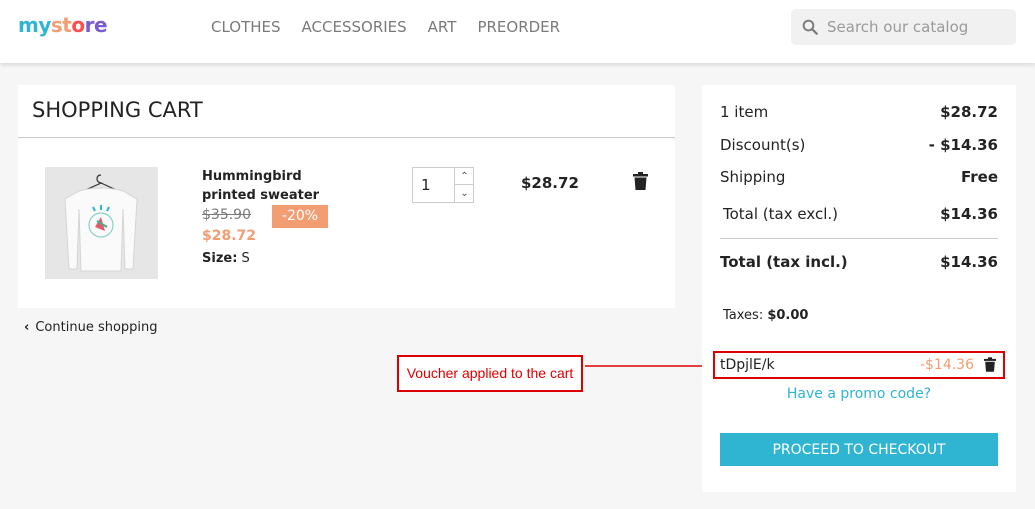 The image size is (1035, 509). I want to click on summary-total-incl-row: Total (tax incl.) $14.36, so click(859, 262).